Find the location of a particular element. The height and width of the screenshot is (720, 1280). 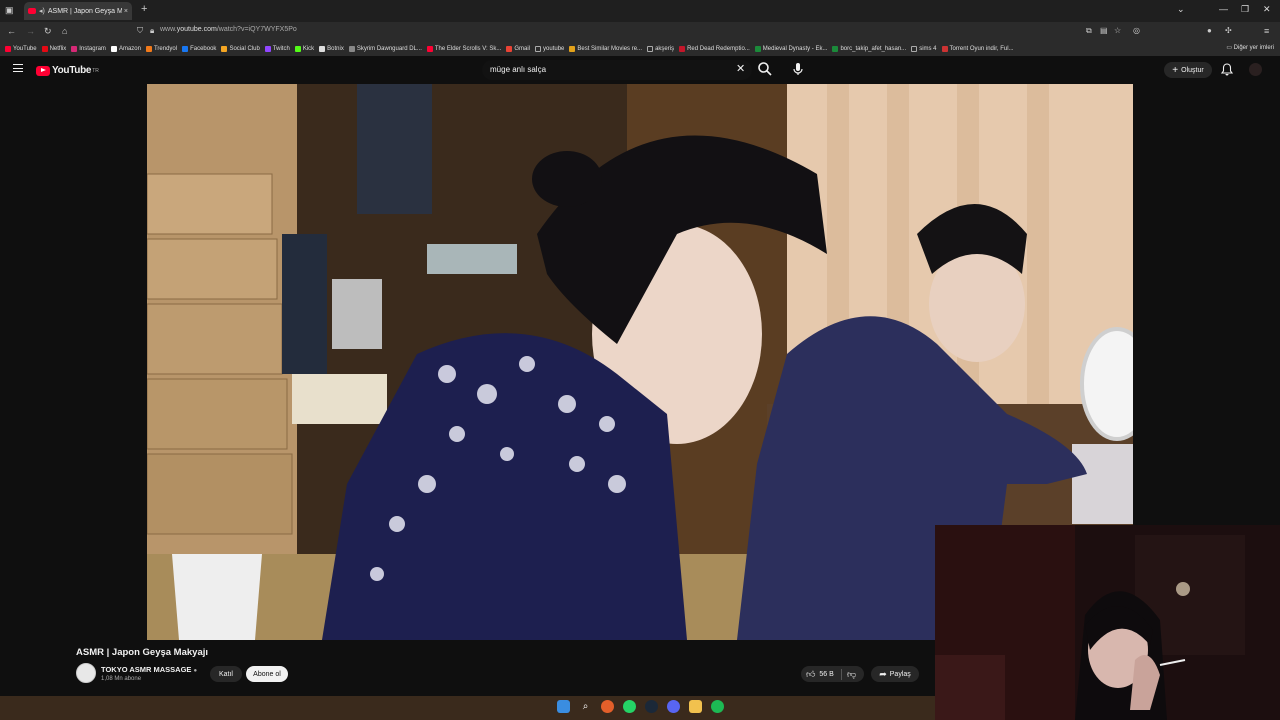

url-domain: youtube.com is located at coordinates (196, 29).